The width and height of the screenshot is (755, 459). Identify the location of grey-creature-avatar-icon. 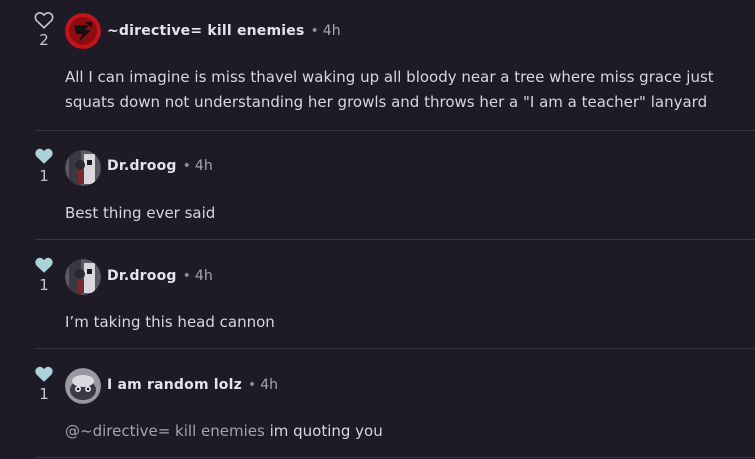
(83, 386).